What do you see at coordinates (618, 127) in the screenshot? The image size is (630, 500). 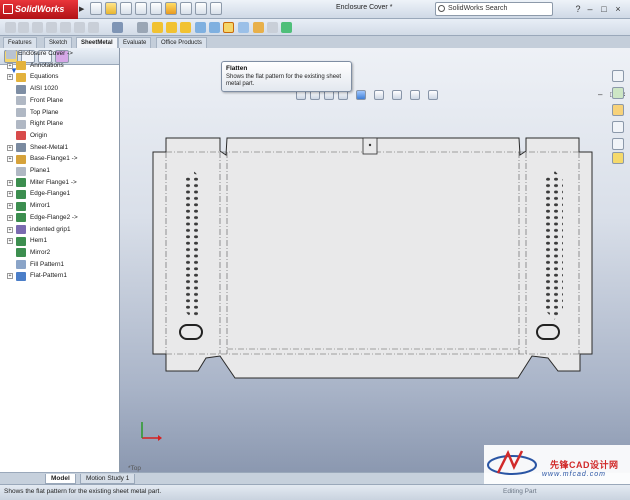 I see `view-palette-icon` at bounding box center [618, 127].